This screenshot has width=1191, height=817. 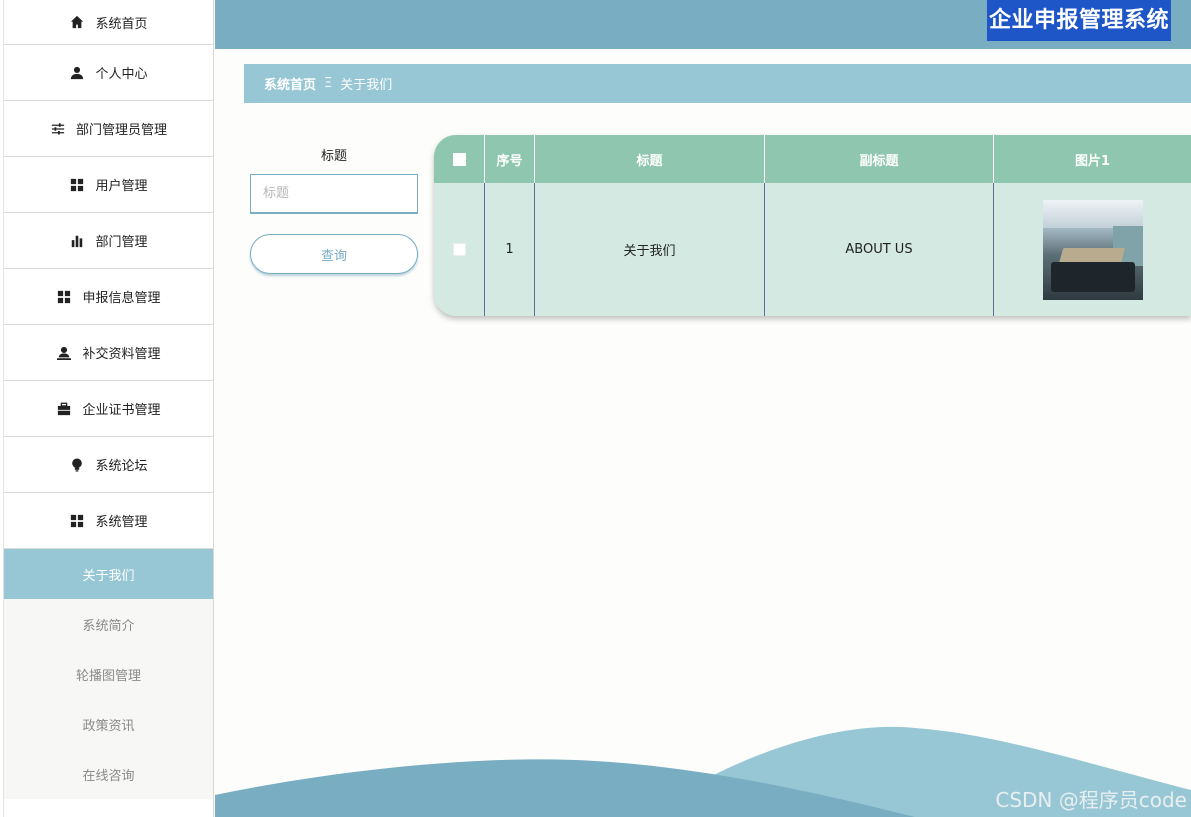 I want to click on sidebar-item-forum: 系统论坛, so click(x=108, y=465).